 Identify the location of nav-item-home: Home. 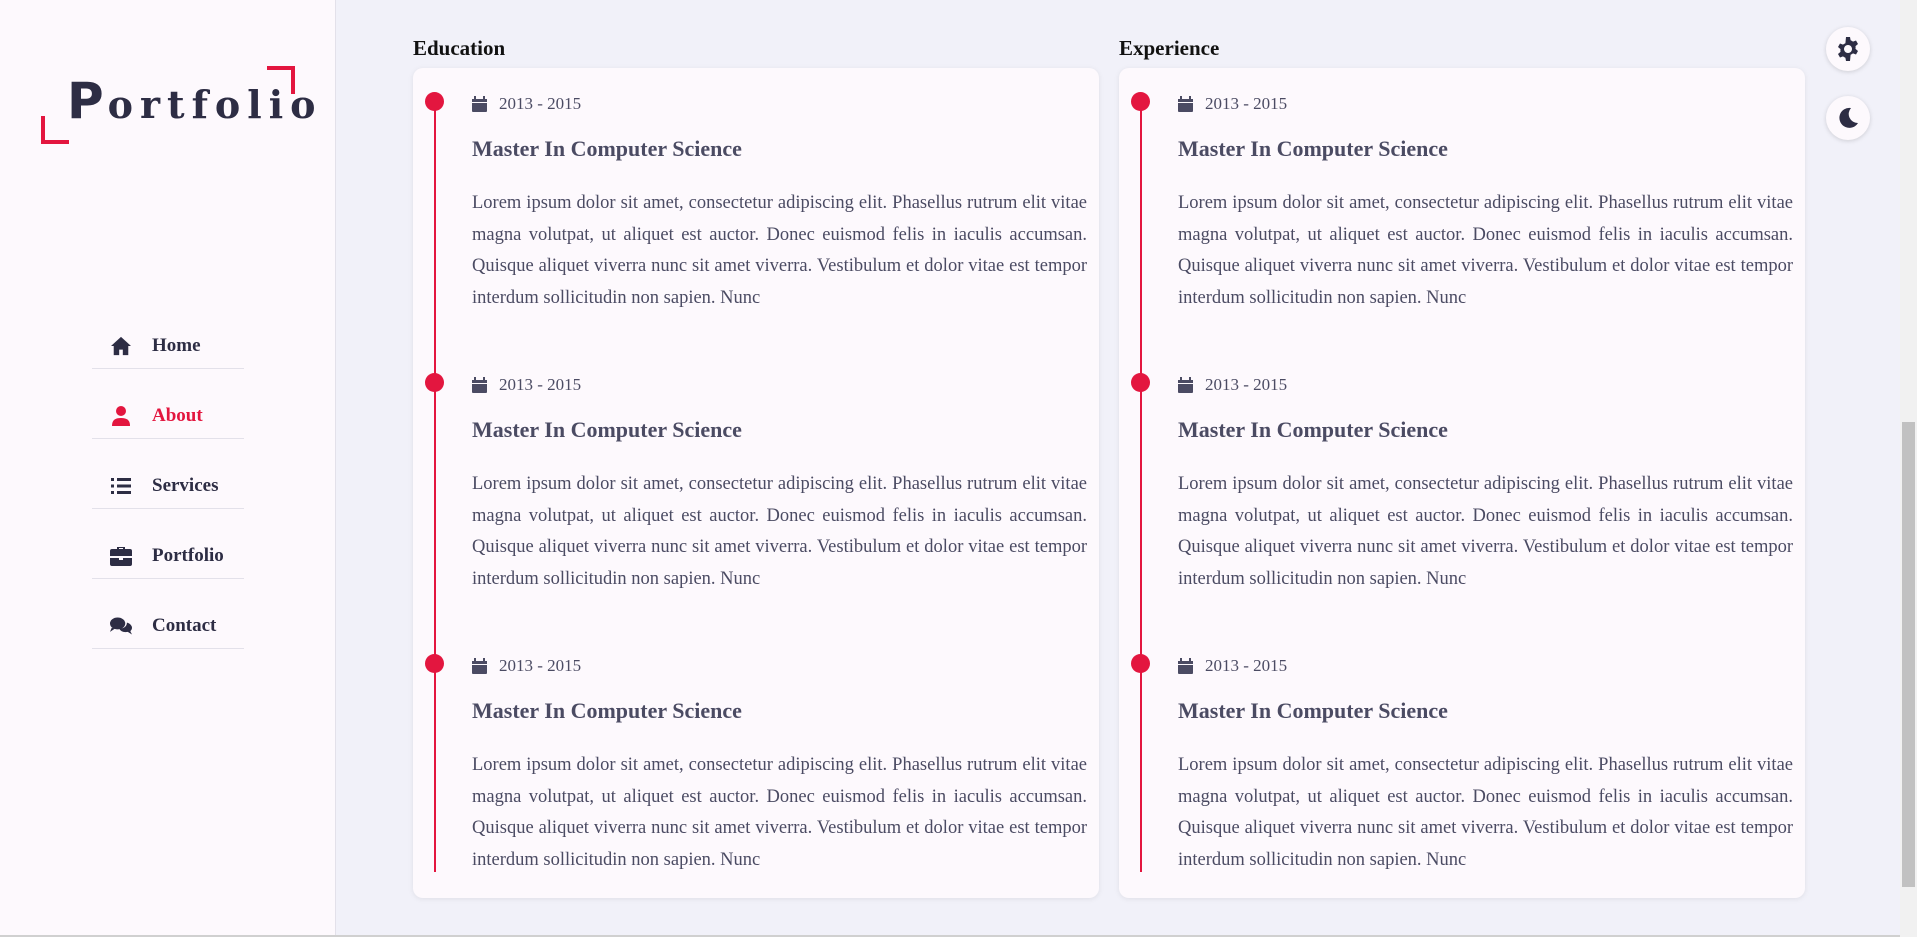
(168, 346).